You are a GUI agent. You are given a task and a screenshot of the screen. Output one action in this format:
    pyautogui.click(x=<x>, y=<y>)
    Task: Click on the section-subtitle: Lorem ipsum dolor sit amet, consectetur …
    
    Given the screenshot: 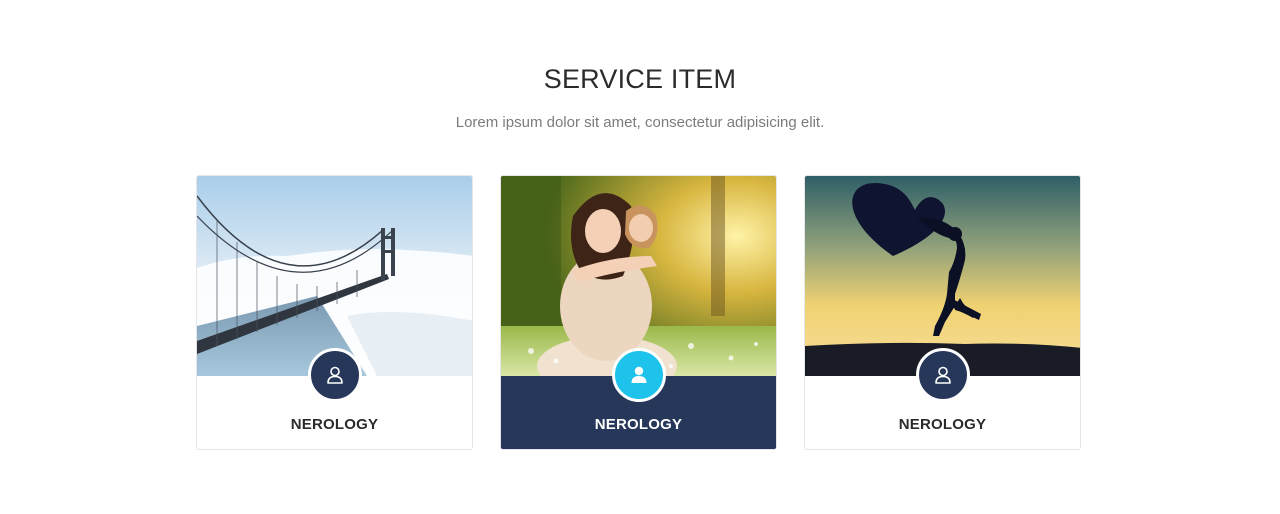 What is the action you would take?
    pyautogui.click(x=640, y=122)
    